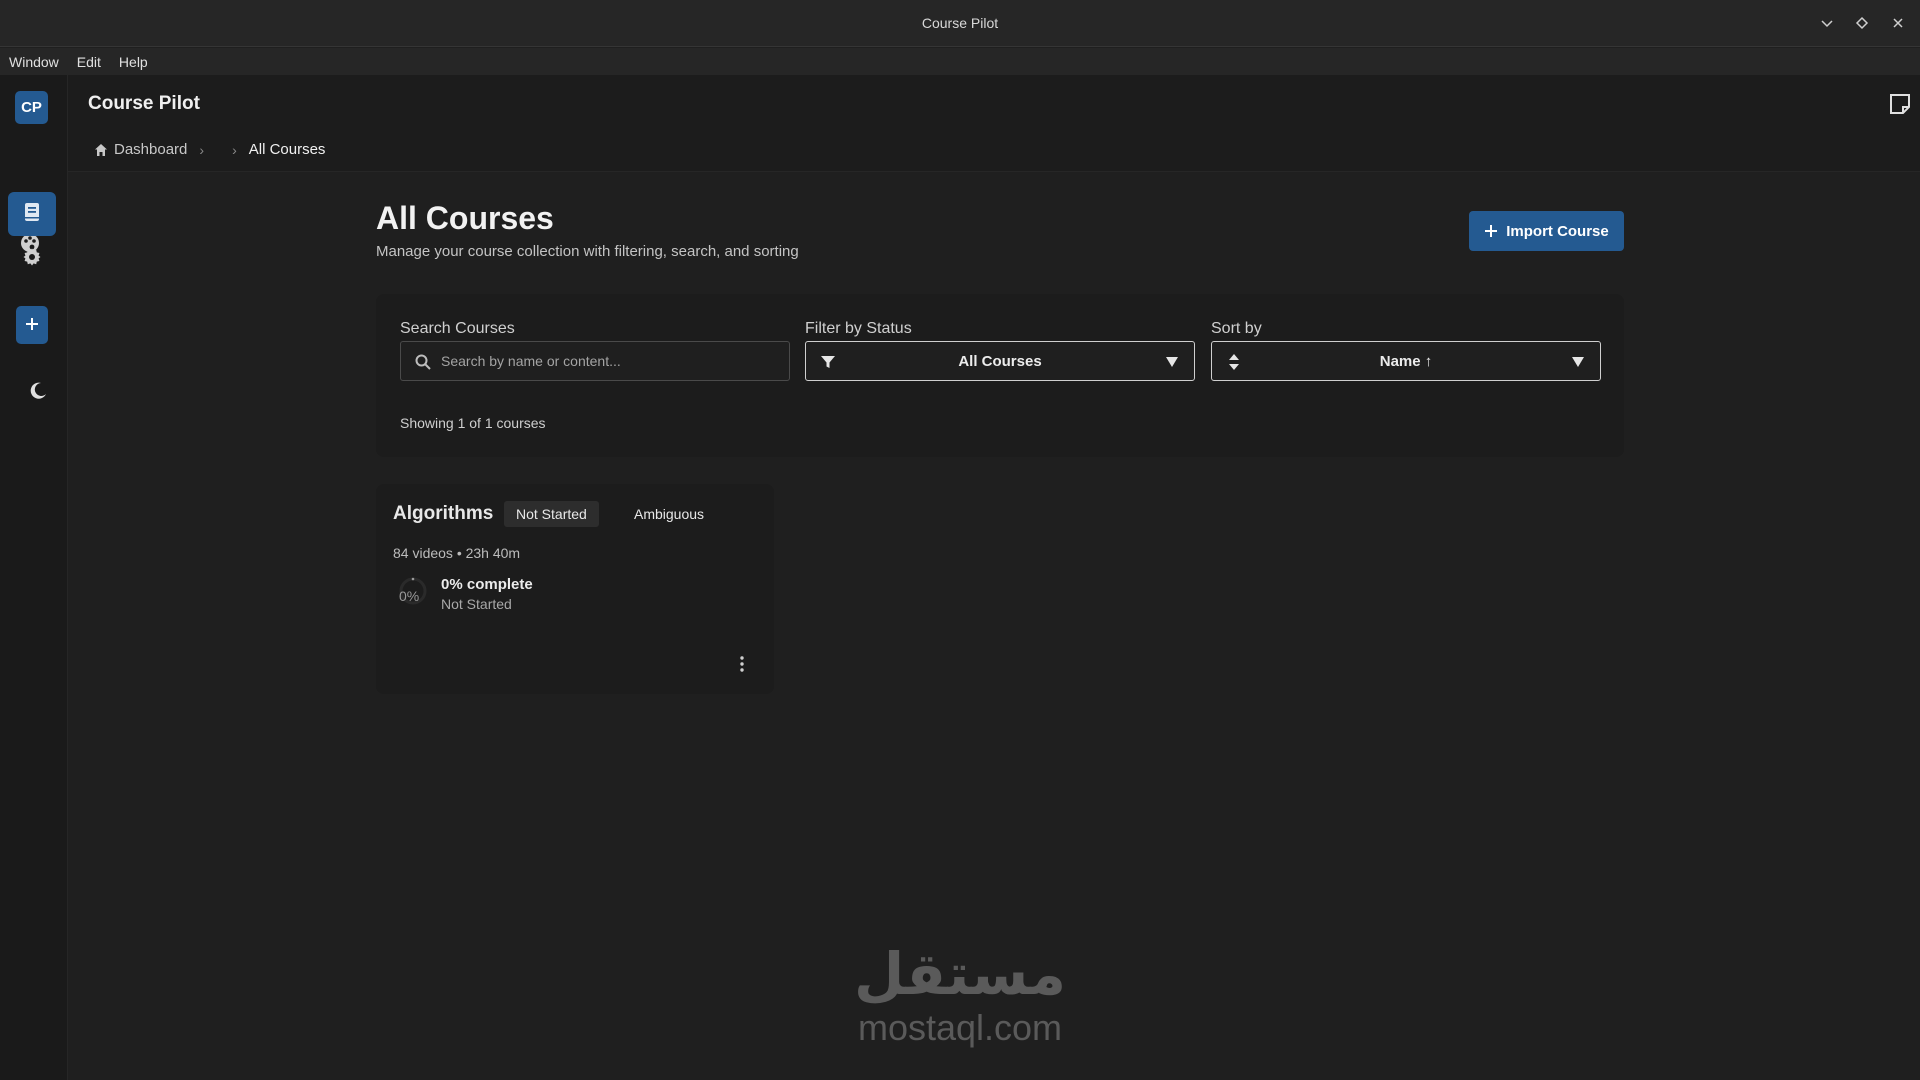 The width and height of the screenshot is (1920, 1080). Describe the element at coordinates (669, 514) in the screenshot. I see `tag-badge: Ambiguous` at that location.